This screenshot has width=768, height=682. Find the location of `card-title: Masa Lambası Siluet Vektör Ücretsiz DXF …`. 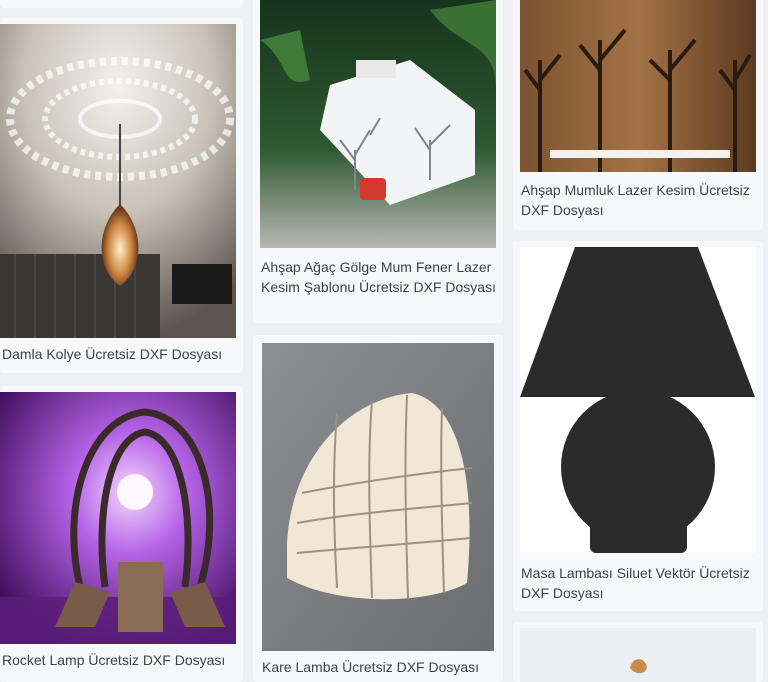

card-title: Masa Lambası Siluet Vektör Ücretsiz DXF … is located at coordinates (639, 583).